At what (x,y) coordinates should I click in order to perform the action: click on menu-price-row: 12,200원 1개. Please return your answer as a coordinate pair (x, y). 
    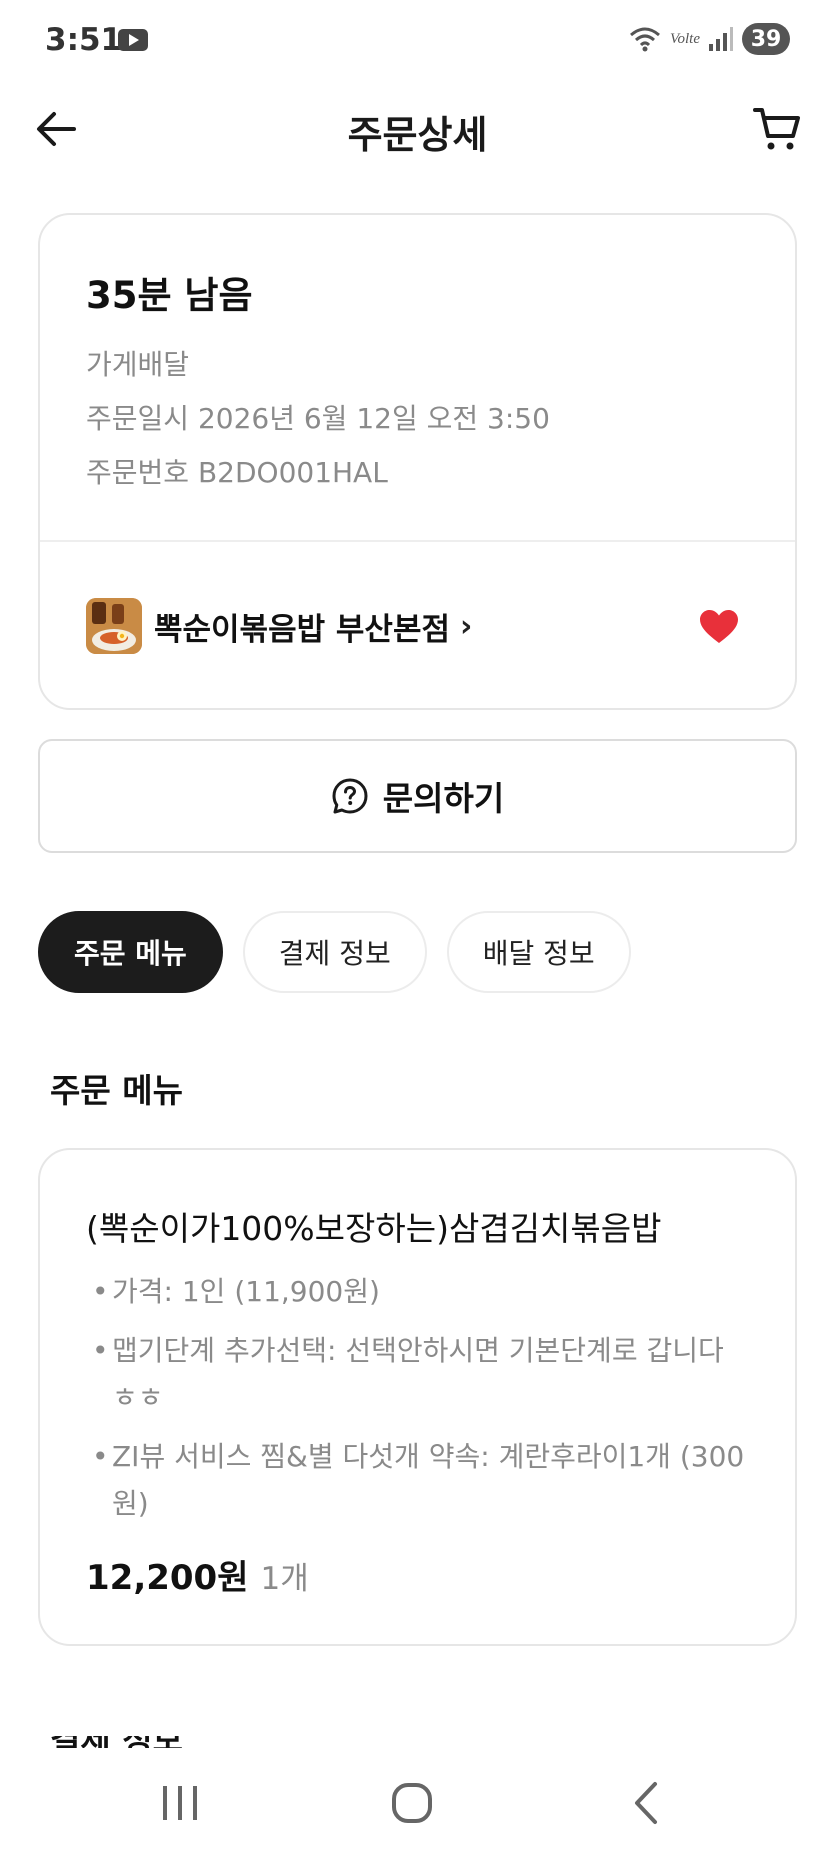
    Looking at the image, I should click on (197, 1574).